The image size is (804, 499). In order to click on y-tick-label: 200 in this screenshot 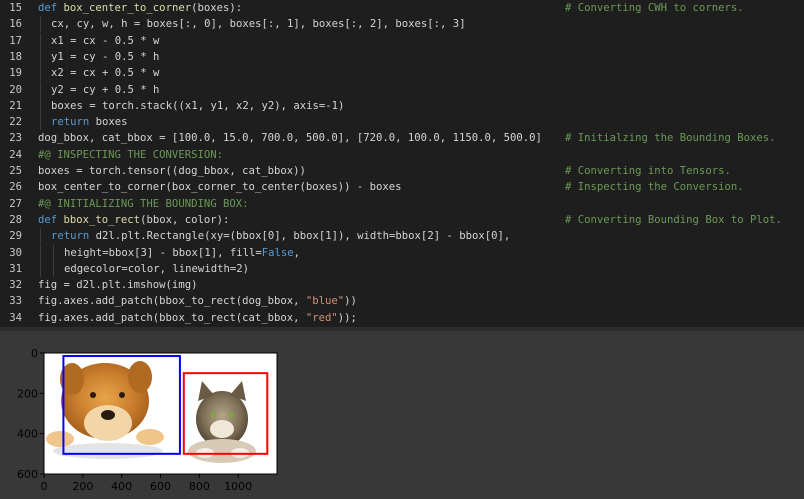, I will do `click(27, 393)`.